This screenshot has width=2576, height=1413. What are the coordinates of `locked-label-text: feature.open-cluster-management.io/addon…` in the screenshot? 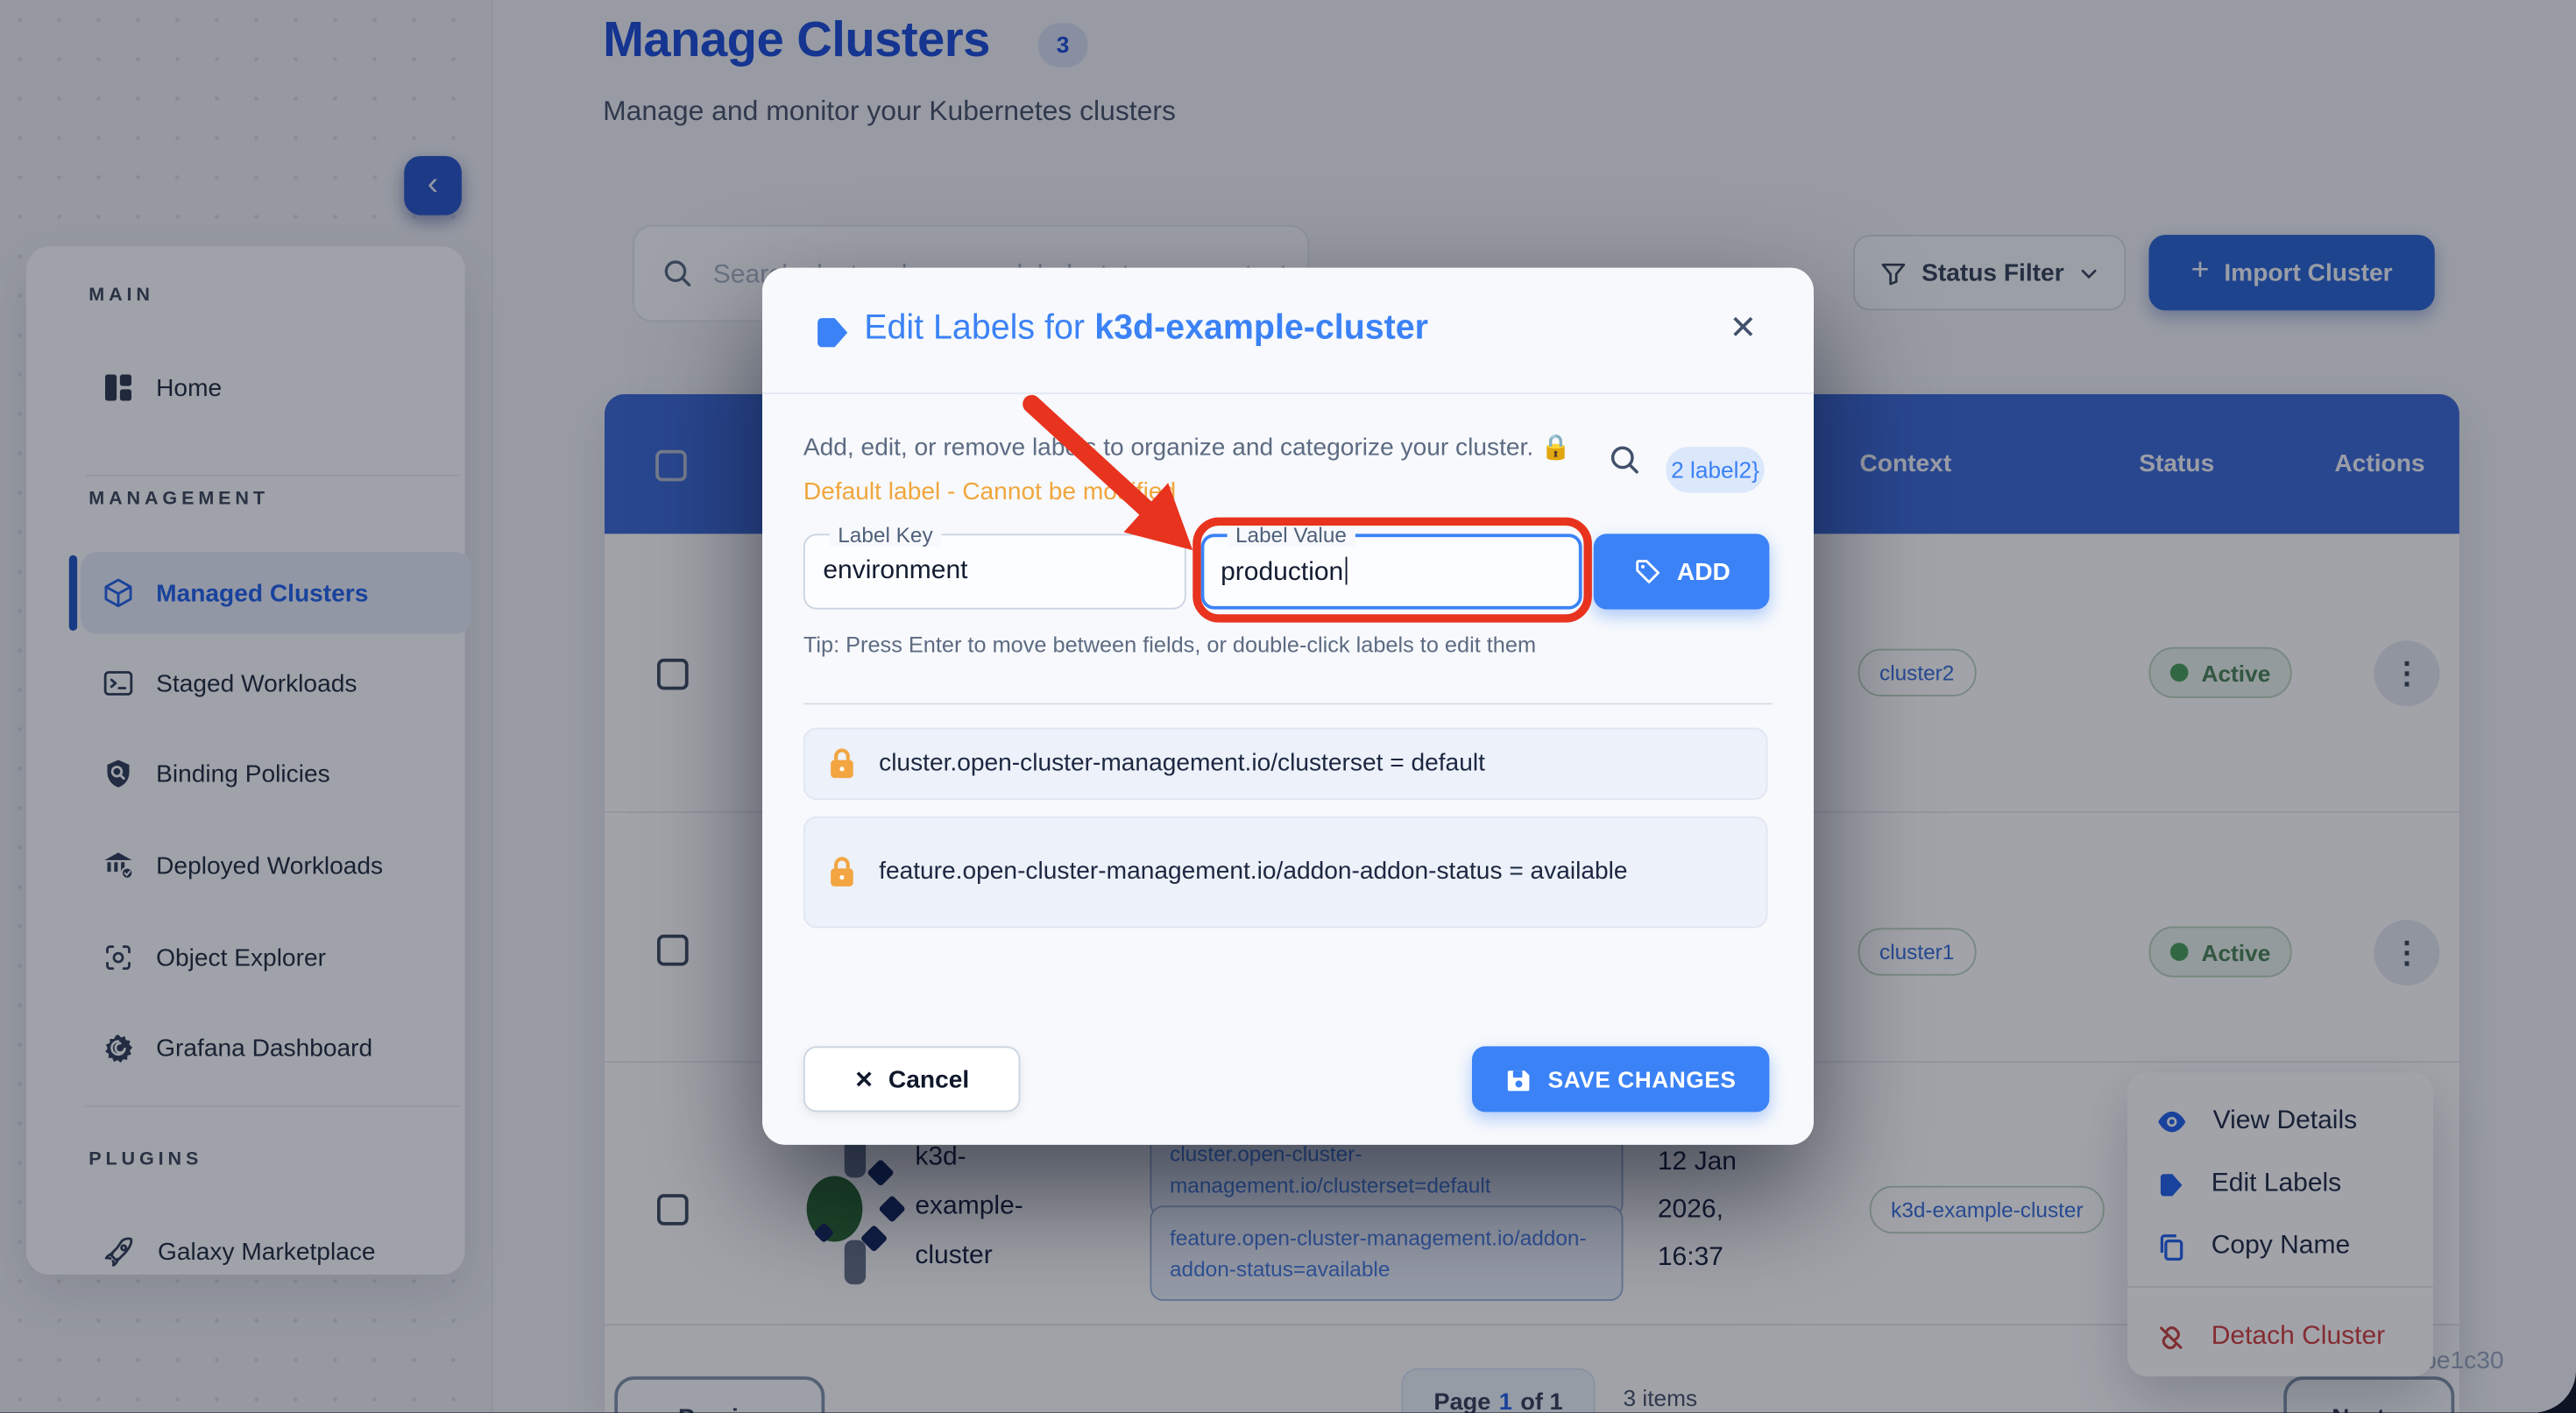 It's located at (1253, 871).